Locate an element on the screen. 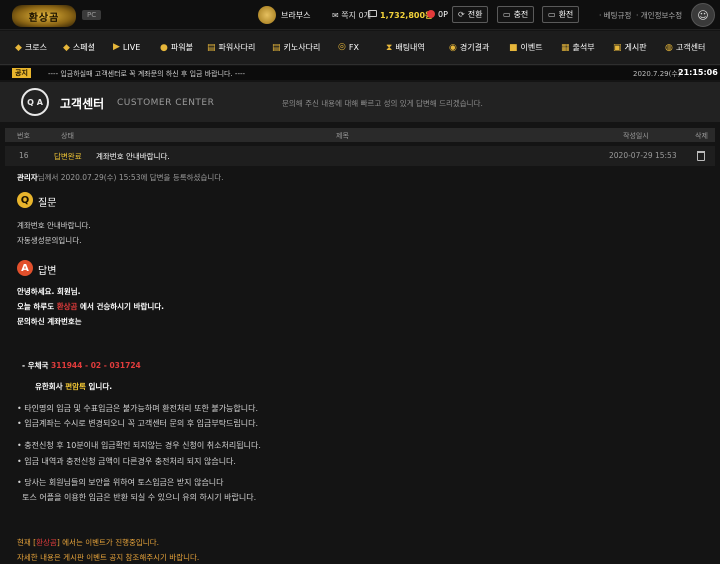 The image size is (720, 564). nav-label: 크로스 is located at coordinates (36, 47).